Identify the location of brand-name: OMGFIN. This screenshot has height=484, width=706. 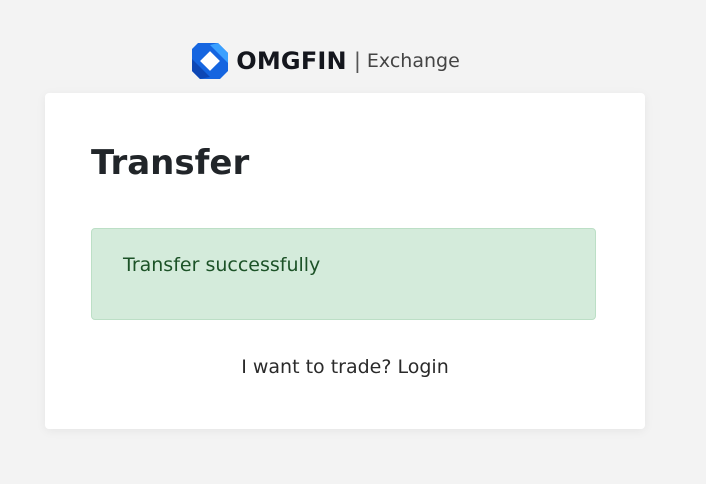
(291, 61).